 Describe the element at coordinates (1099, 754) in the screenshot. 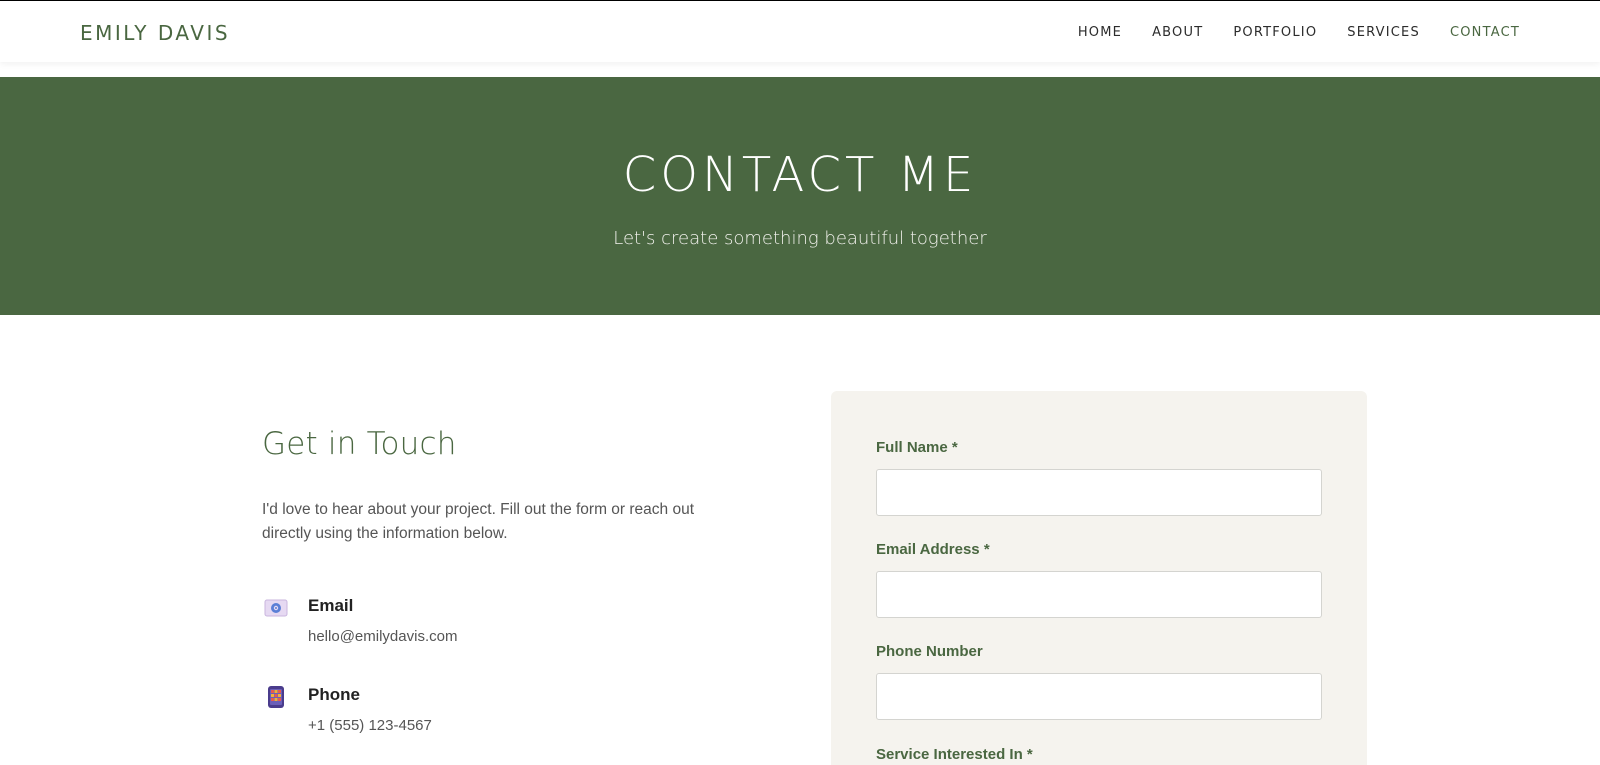

I see `service-field-group: Service Interested In *` at that location.